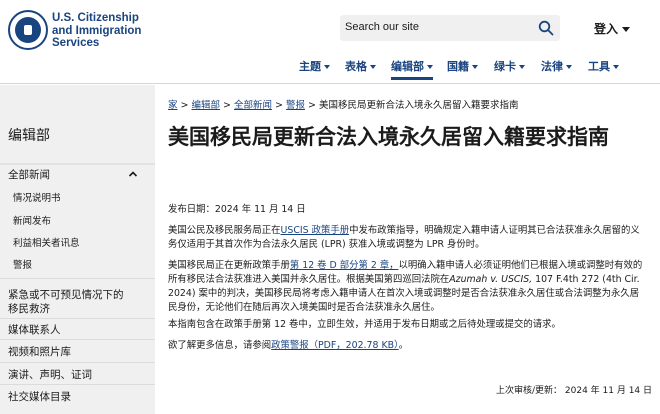 The image size is (660, 414). I want to click on nav-citizenship: 国籍, so click(462, 66).